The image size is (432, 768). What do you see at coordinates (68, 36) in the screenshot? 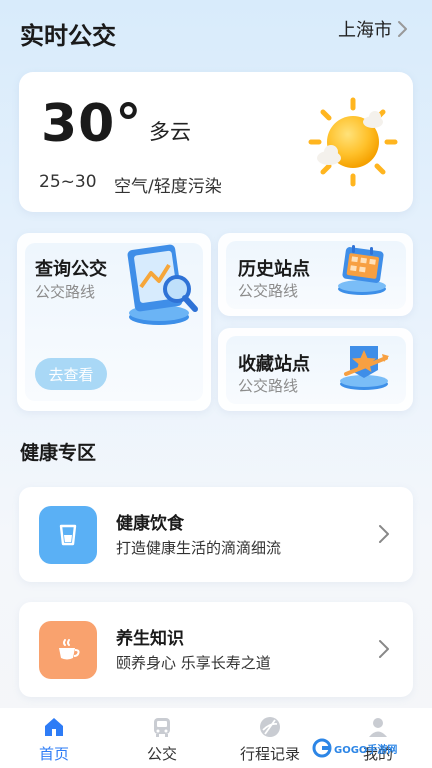
I see `page-title: 实时公交` at bounding box center [68, 36].